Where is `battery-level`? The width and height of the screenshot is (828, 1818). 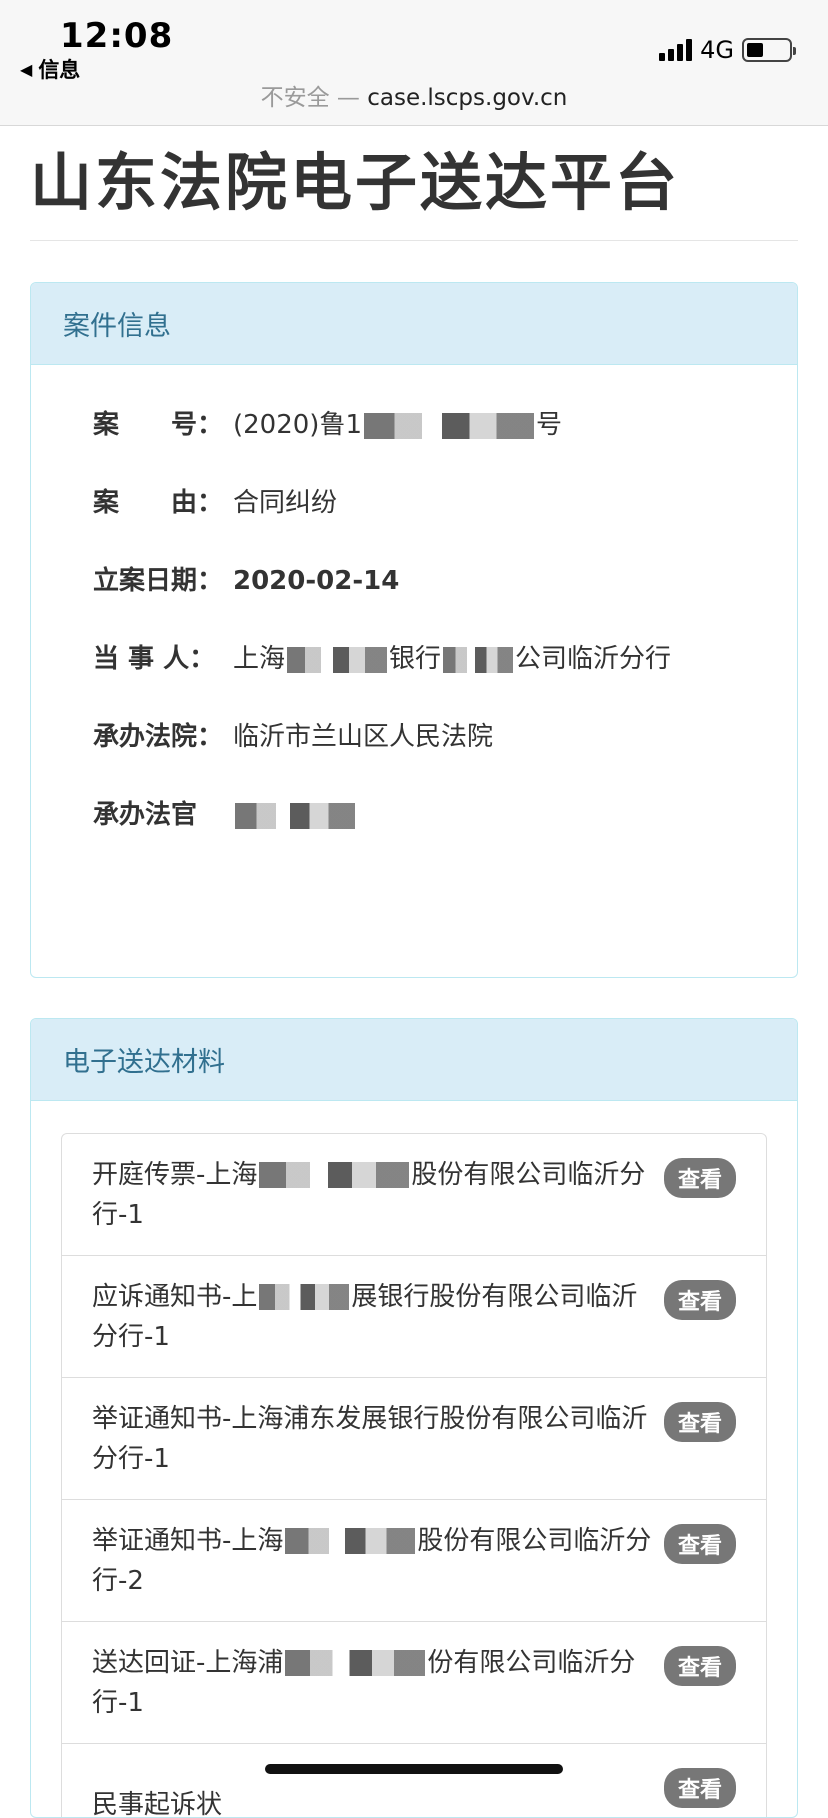
battery-level is located at coordinates (755, 50).